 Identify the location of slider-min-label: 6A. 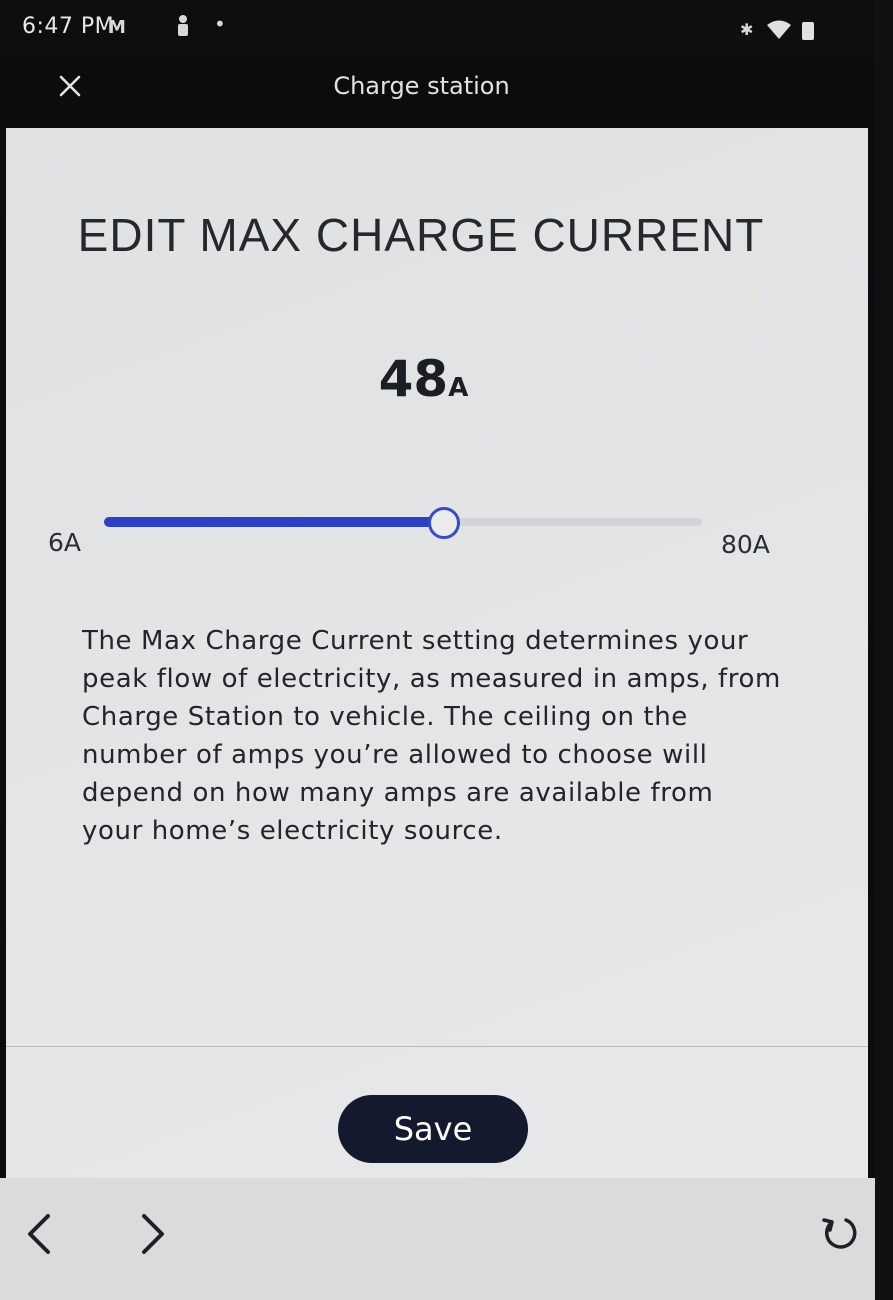
(65, 542).